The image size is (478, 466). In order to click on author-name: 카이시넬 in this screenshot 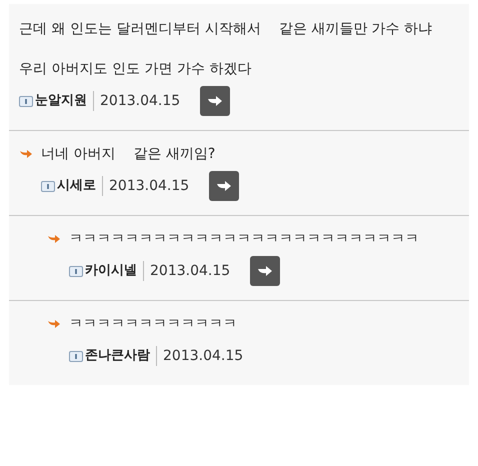, I will do `click(114, 271)`.